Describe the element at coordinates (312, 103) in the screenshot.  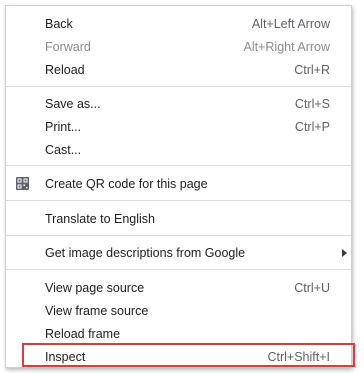
I see `menu-item-shortcut: Ctrl+S` at that location.